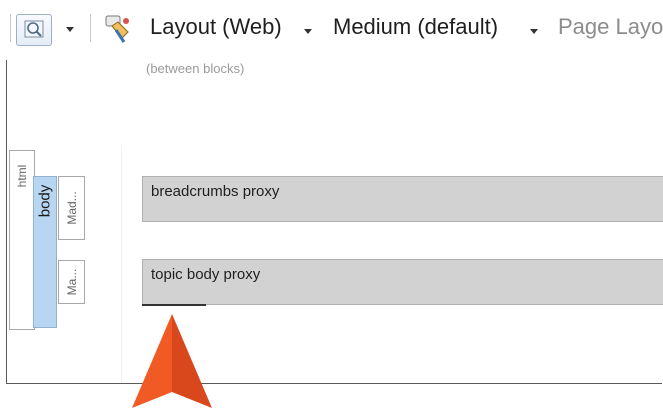  Describe the element at coordinates (206, 274) in the screenshot. I see `topic-body-proxy-label: topic body proxy` at that location.